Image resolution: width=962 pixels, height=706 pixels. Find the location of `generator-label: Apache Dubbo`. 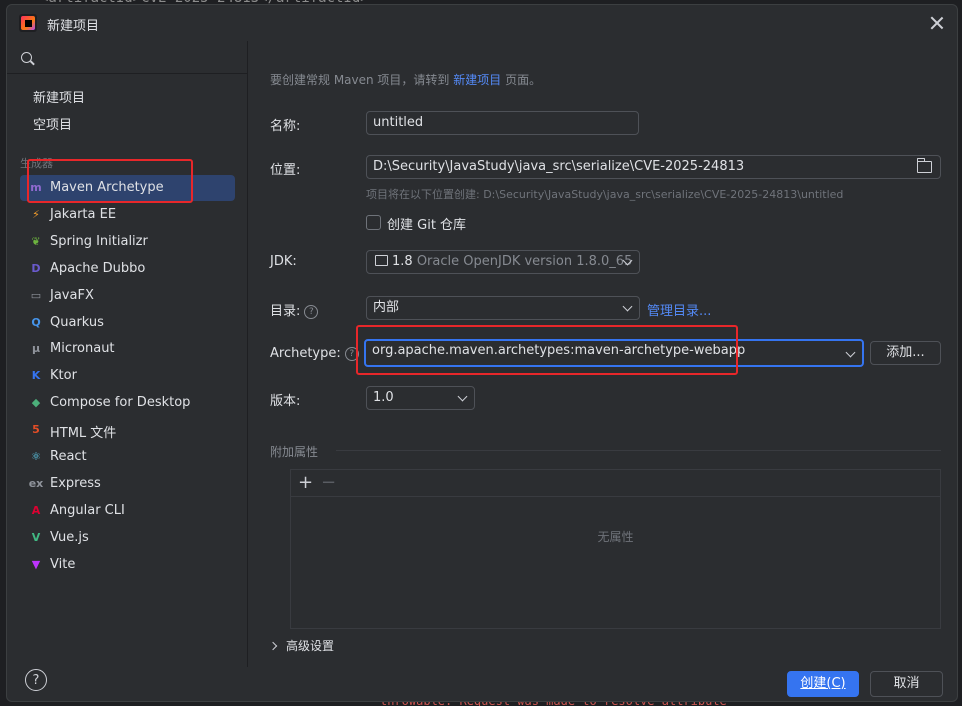

generator-label: Apache Dubbo is located at coordinates (98, 268).